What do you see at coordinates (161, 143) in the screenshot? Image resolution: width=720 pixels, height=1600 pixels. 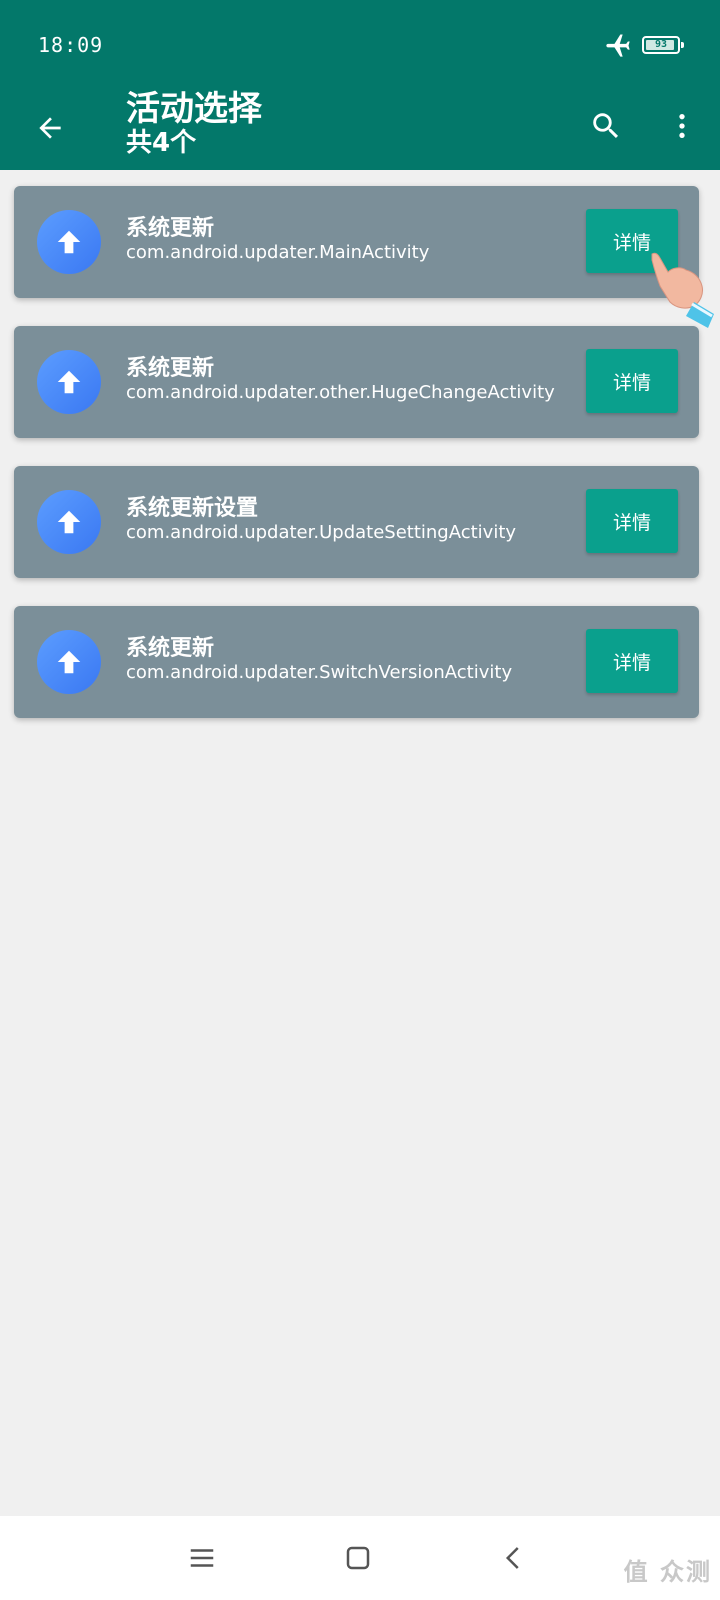 I see `page-subtitle: 共4个` at bounding box center [161, 143].